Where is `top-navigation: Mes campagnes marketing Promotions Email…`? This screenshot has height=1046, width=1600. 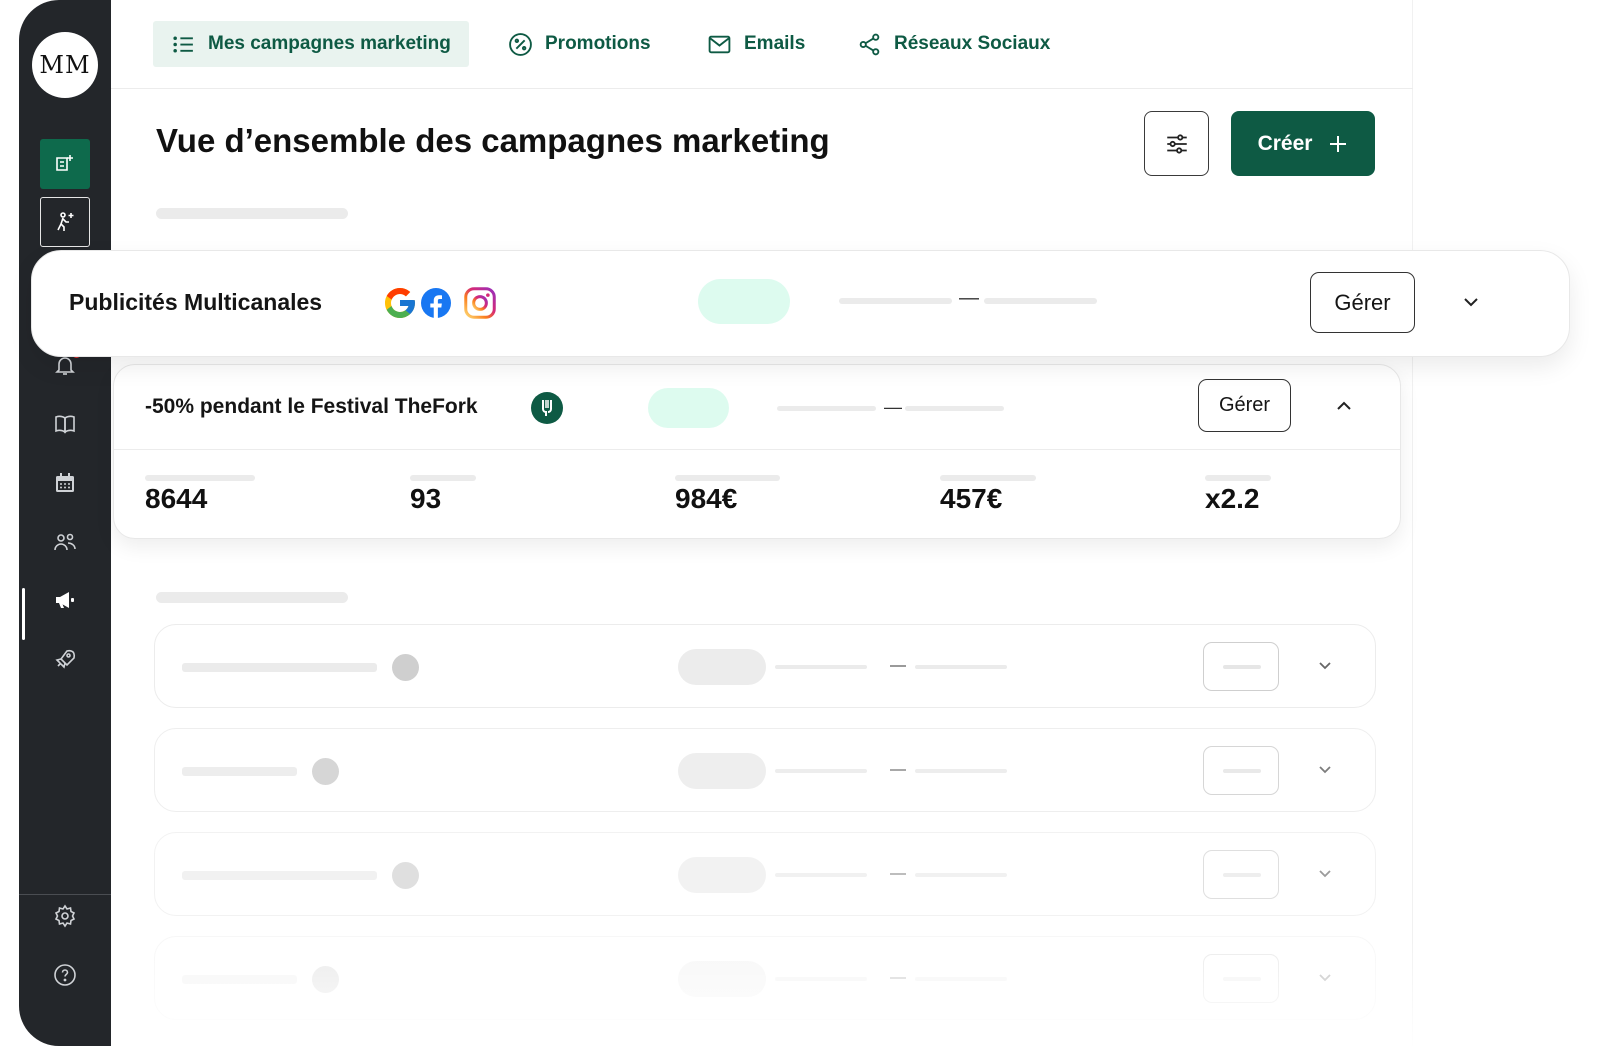
top-navigation: Mes campagnes marketing Promotions Email… is located at coordinates (762, 44).